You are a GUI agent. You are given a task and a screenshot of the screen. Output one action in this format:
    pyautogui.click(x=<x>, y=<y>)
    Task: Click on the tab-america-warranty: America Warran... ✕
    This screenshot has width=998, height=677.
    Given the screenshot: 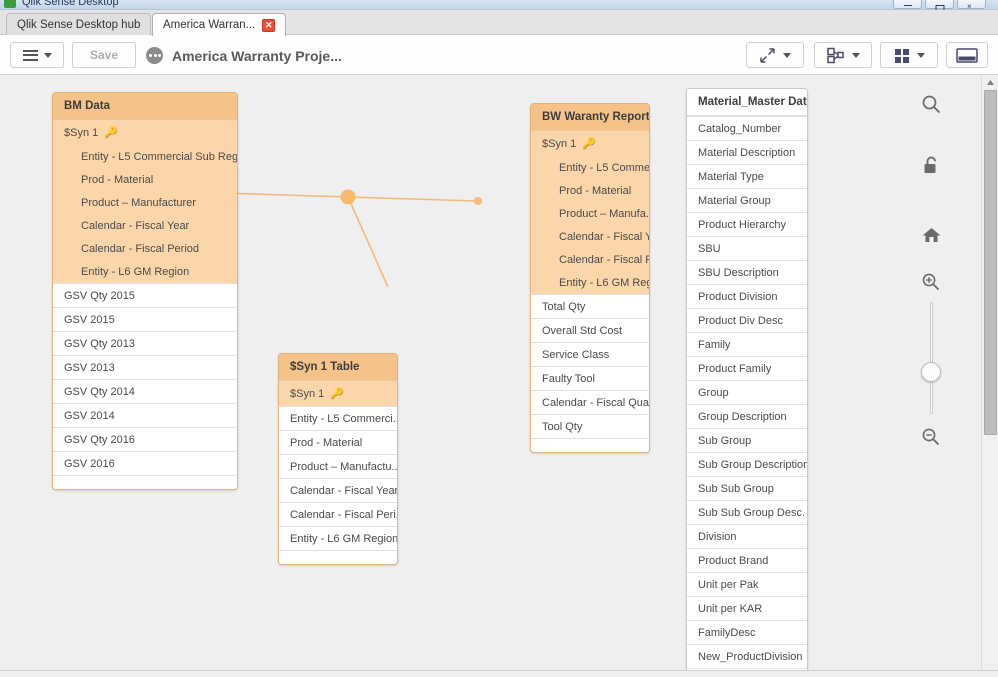 What is the action you would take?
    pyautogui.click(x=219, y=24)
    